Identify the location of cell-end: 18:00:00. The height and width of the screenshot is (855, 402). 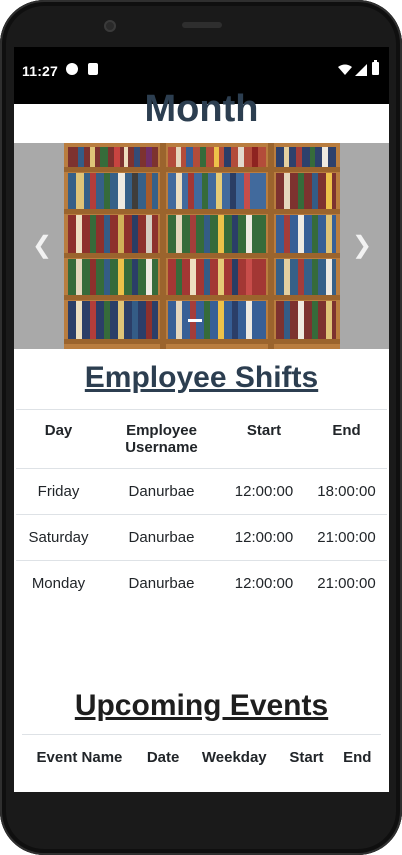
(346, 491).